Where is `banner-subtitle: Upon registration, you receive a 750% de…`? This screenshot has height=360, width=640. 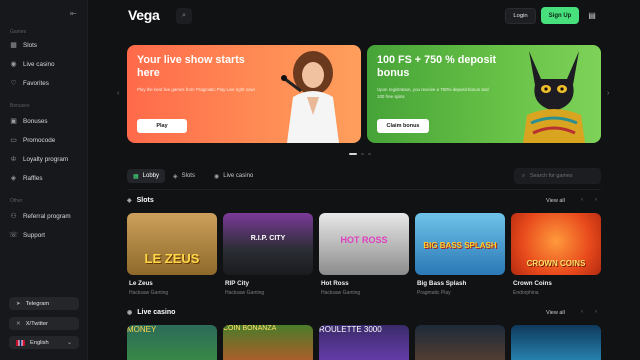
banner-subtitle: Upon registration, you receive a 750% de… is located at coordinates (433, 93).